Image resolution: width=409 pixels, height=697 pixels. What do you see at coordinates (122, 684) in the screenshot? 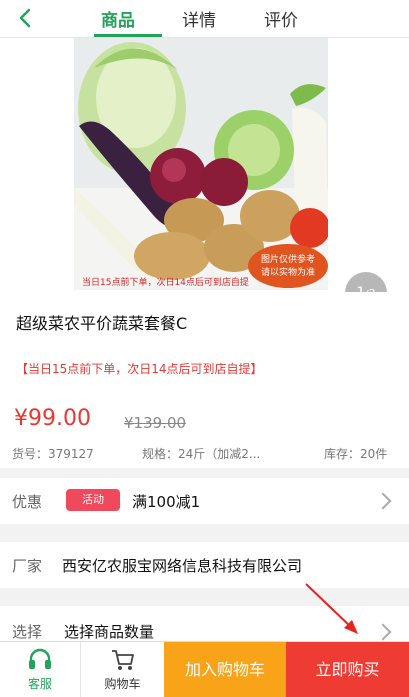
I see `cart-label: 购物车` at bounding box center [122, 684].